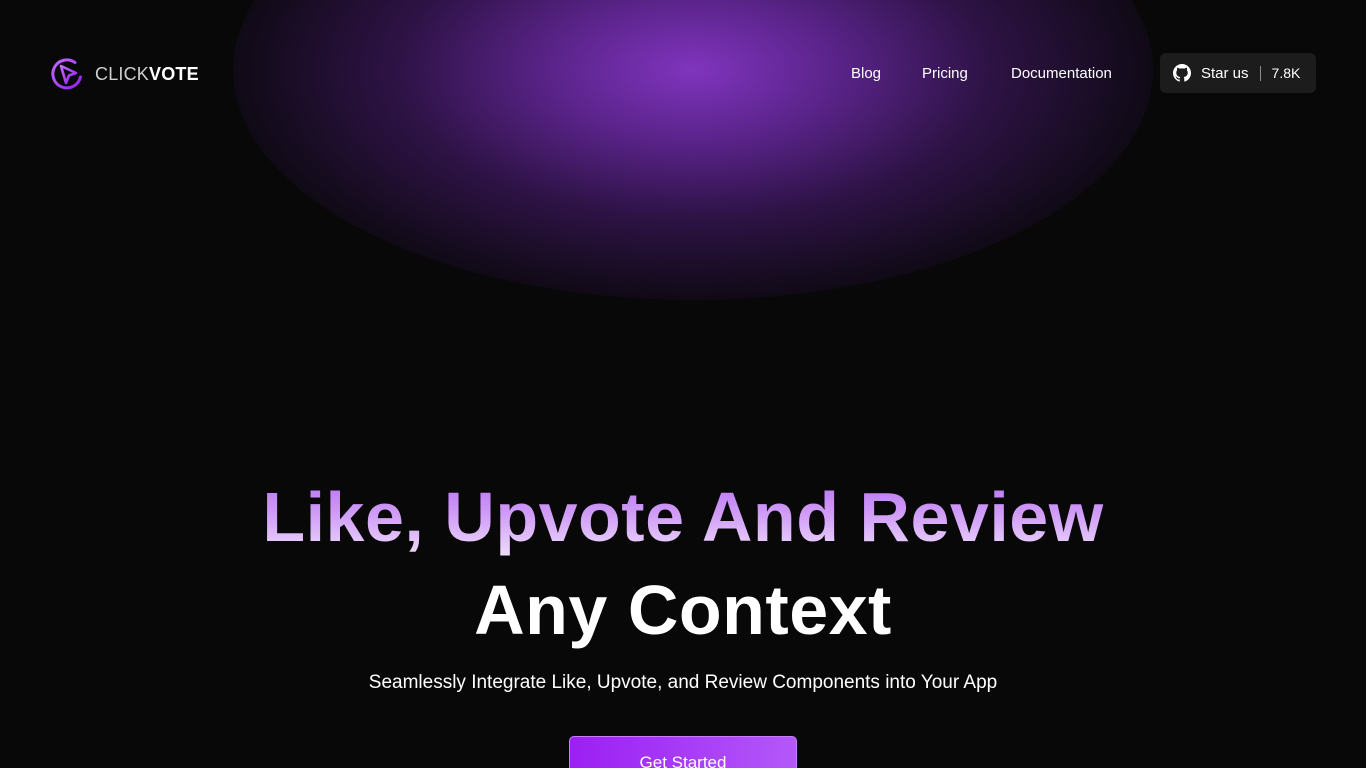 The width and height of the screenshot is (1366, 768). I want to click on nav-link-documentation: Documentation, so click(1061, 74).